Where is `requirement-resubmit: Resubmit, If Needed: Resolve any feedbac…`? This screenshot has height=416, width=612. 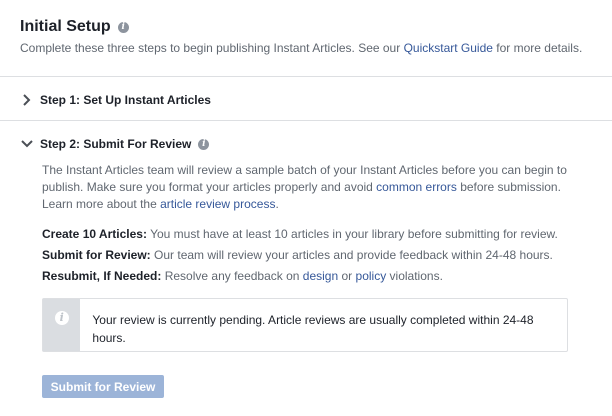
requirement-resubmit: Resubmit, If Needed: Resolve any feedbac… is located at coordinates (242, 276).